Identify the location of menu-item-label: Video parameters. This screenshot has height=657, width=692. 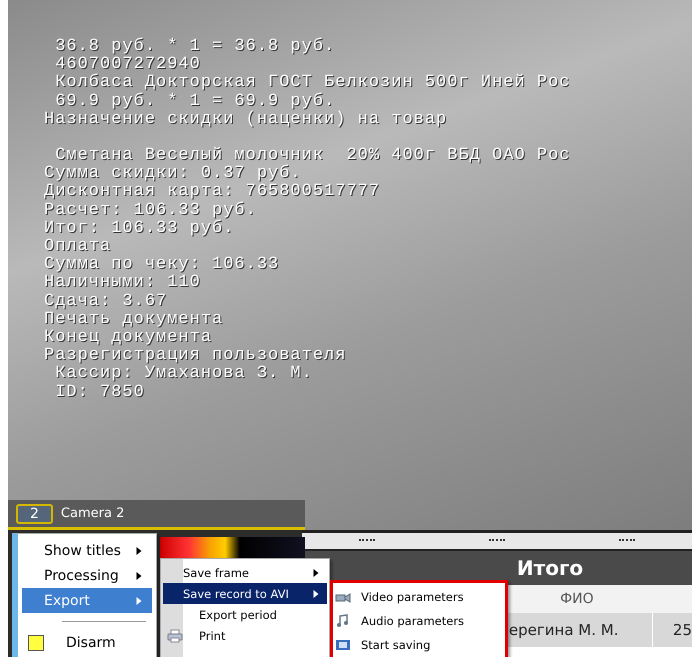
(412, 597).